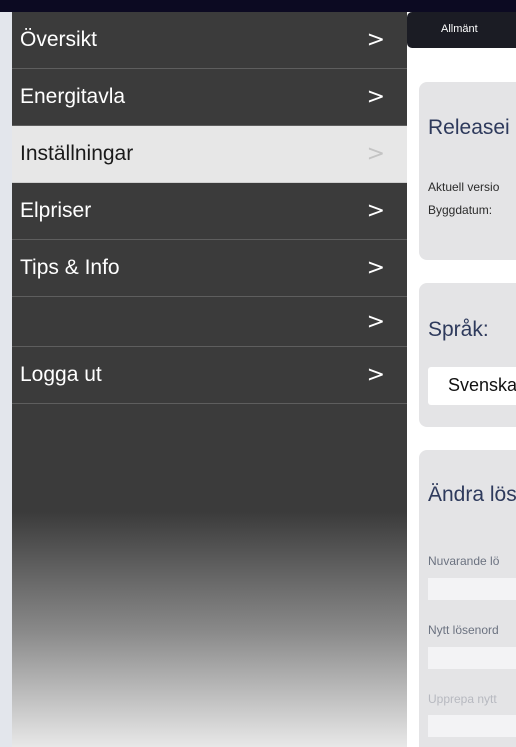 Image resolution: width=516 pixels, height=747 pixels. What do you see at coordinates (458, 329) in the screenshot?
I see `language-title: Språk:` at bounding box center [458, 329].